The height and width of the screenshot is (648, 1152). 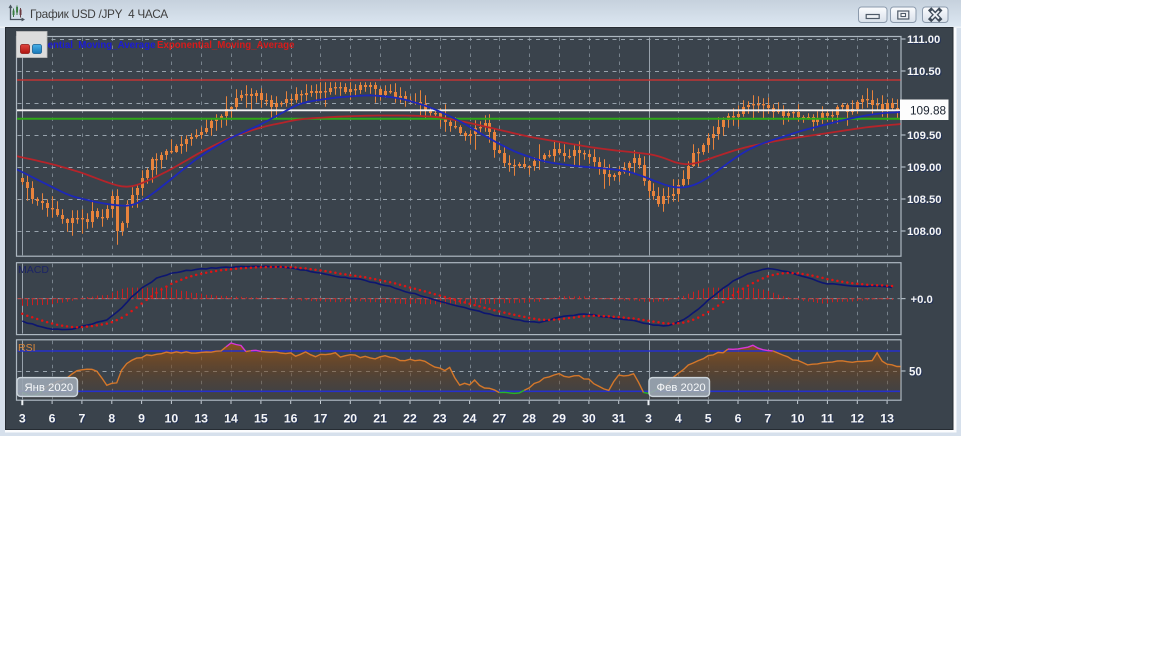 I want to click on svg-text: Exponential_Moving_Average, so click(x=226, y=45).